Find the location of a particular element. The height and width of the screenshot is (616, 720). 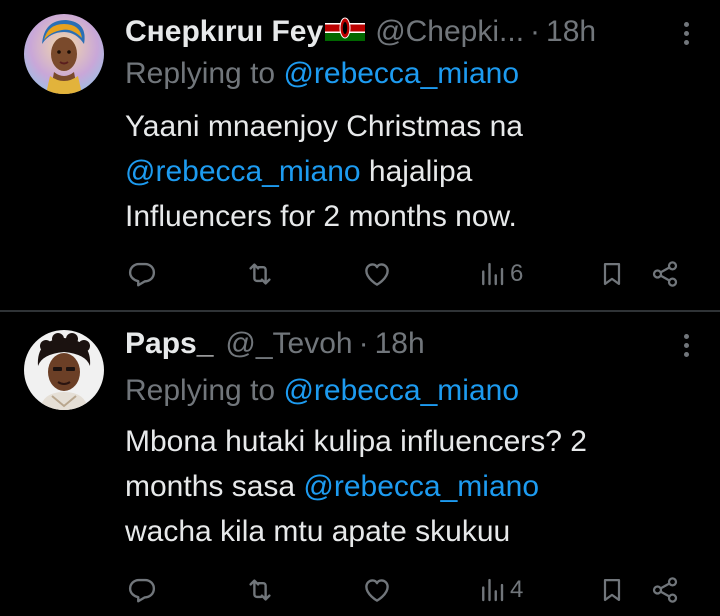

tweet-text-fragment: months sasa is located at coordinates (214, 486).